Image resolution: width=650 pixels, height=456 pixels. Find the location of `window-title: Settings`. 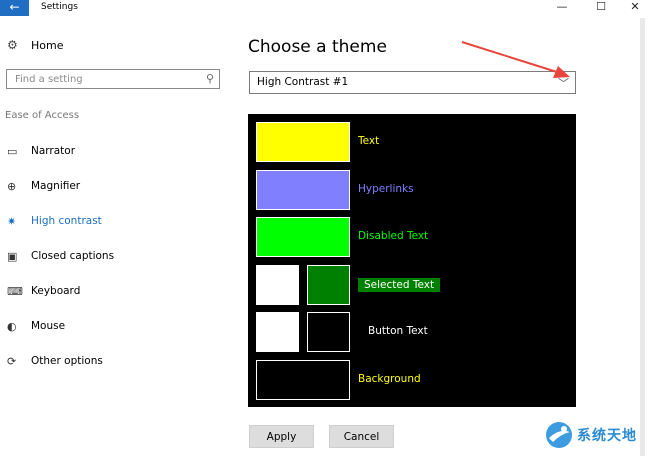

window-title: Settings is located at coordinates (59, 7).